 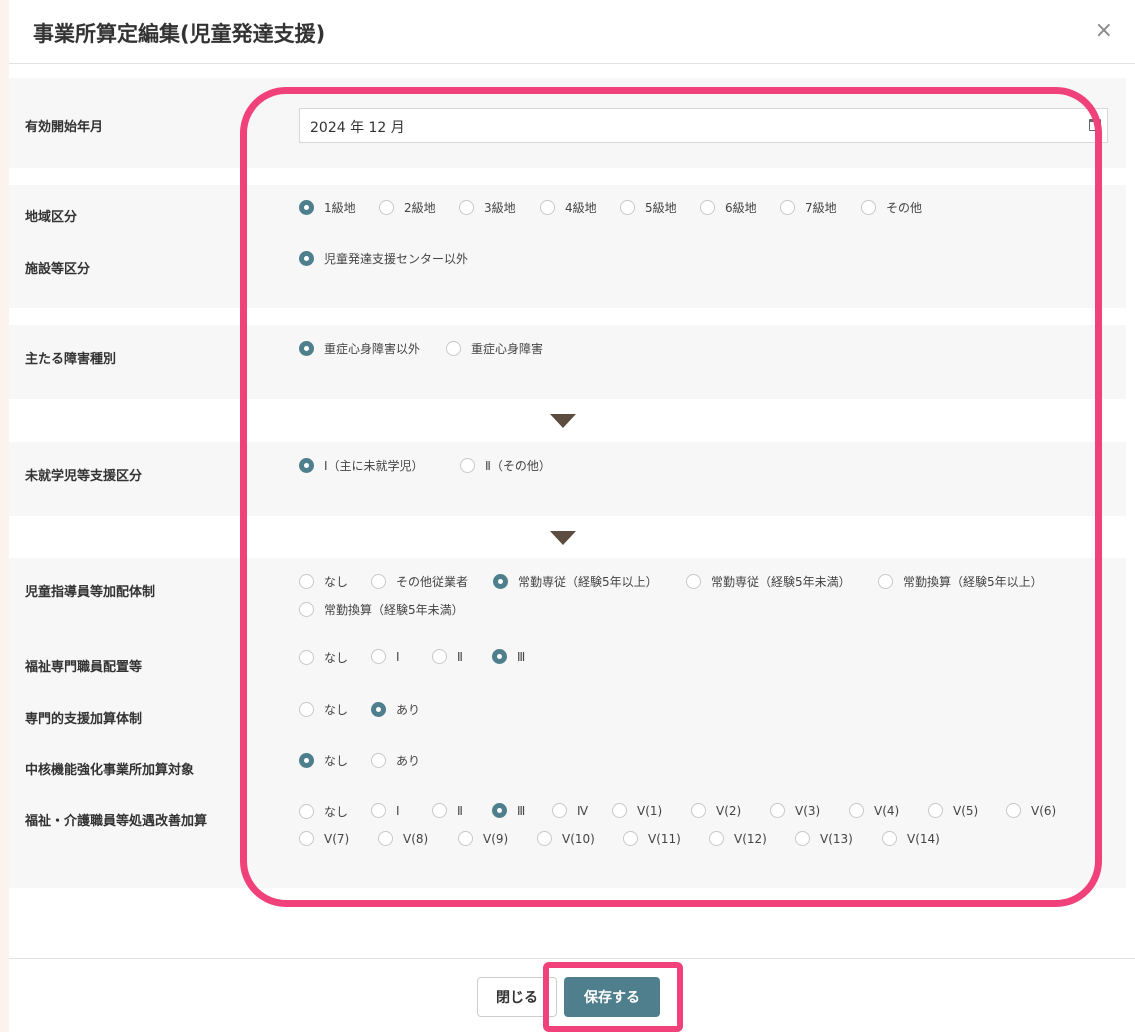 What do you see at coordinates (738, 838) in the screenshot?
I see `improvement-option: Ⅴ(12)` at bounding box center [738, 838].